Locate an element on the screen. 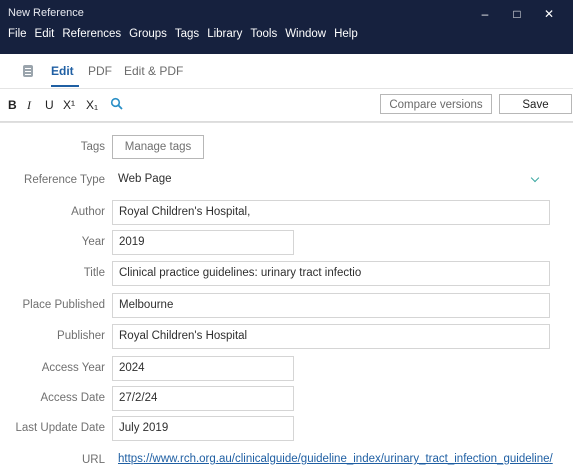  active-tab-indicator is located at coordinates (65, 86).